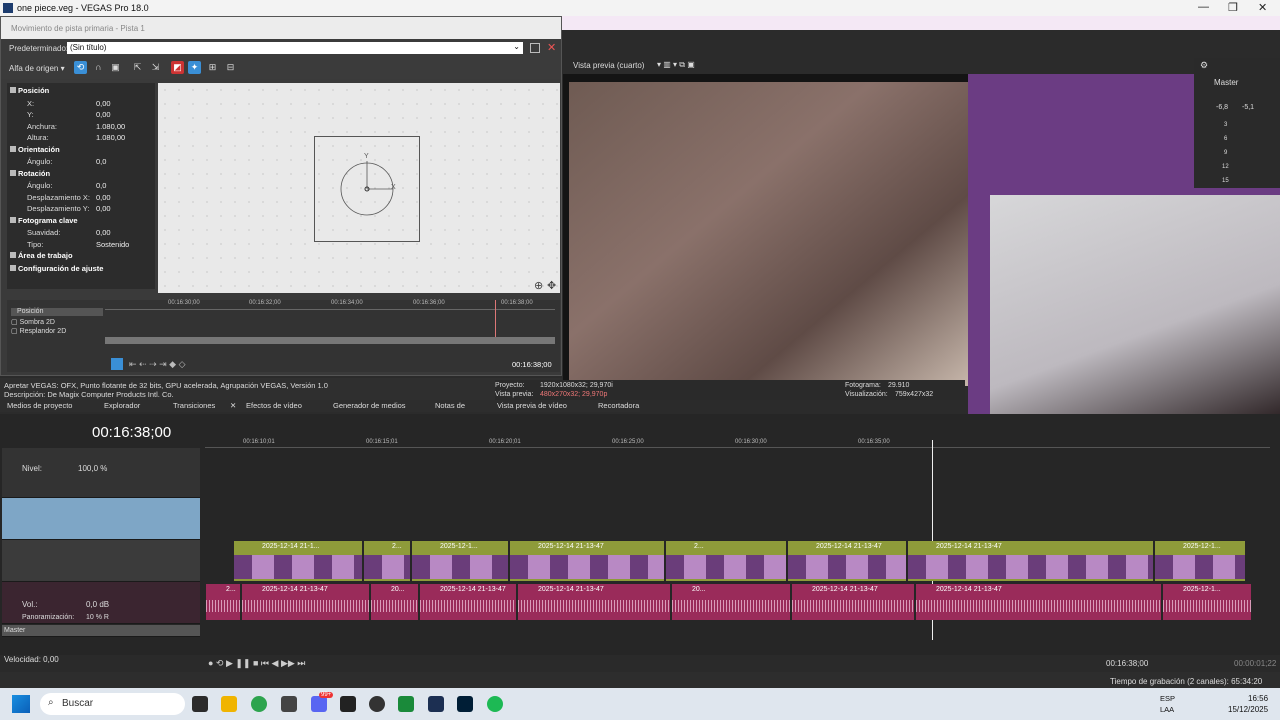 Image resolution: width=1280 pixels, height=720 pixels. What do you see at coordinates (81, 90) in the screenshot?
I see `property-section: Posición` at bounding box center [81, 90].